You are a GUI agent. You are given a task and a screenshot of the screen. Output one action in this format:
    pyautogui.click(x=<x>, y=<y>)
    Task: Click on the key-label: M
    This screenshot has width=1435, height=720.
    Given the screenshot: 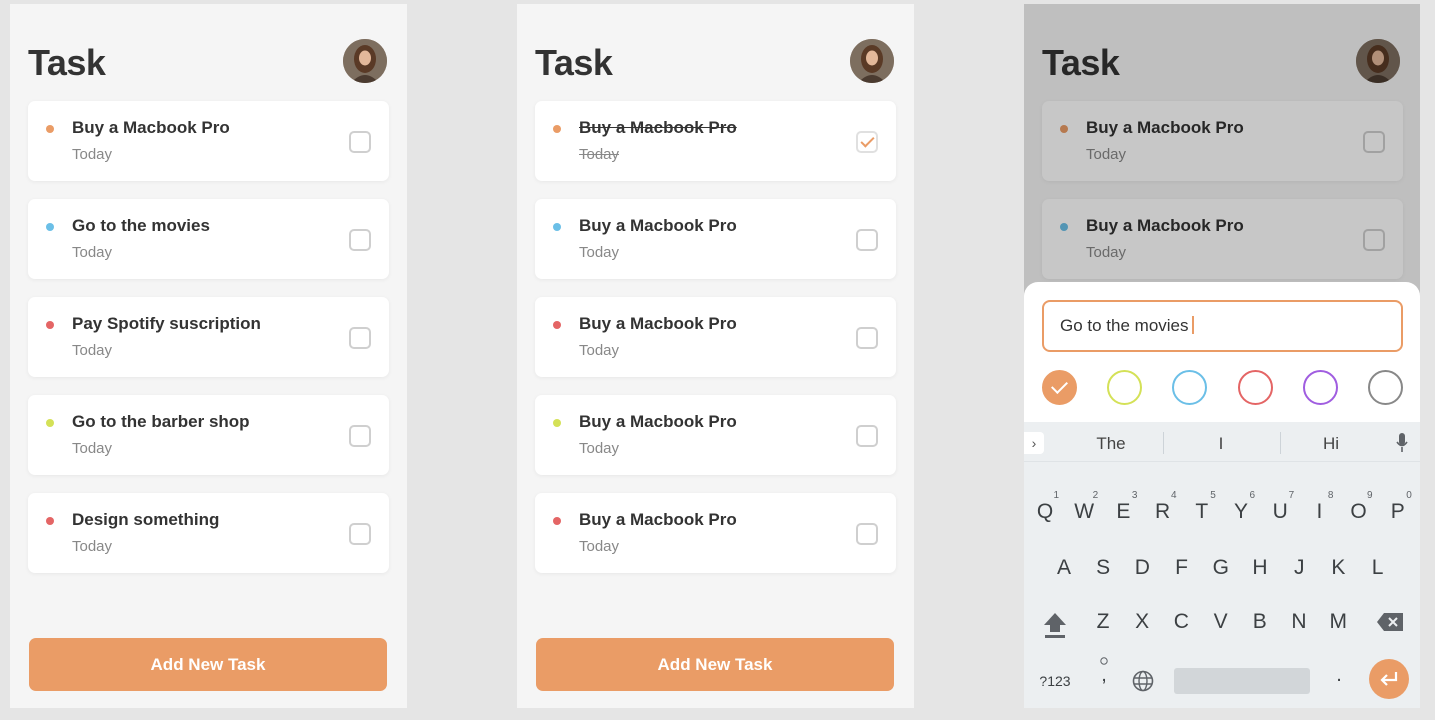 What is the action you would take?
    pyautogui.click(x=1338, y=621)
    